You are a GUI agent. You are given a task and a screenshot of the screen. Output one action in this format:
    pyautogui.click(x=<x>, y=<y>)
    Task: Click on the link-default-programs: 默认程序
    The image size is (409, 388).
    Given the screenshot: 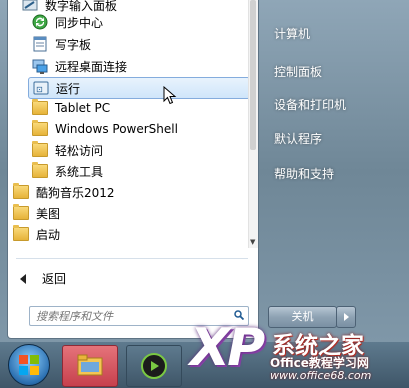 What is the action you would take?
    pyautogui.click(x=298, y=138)
    